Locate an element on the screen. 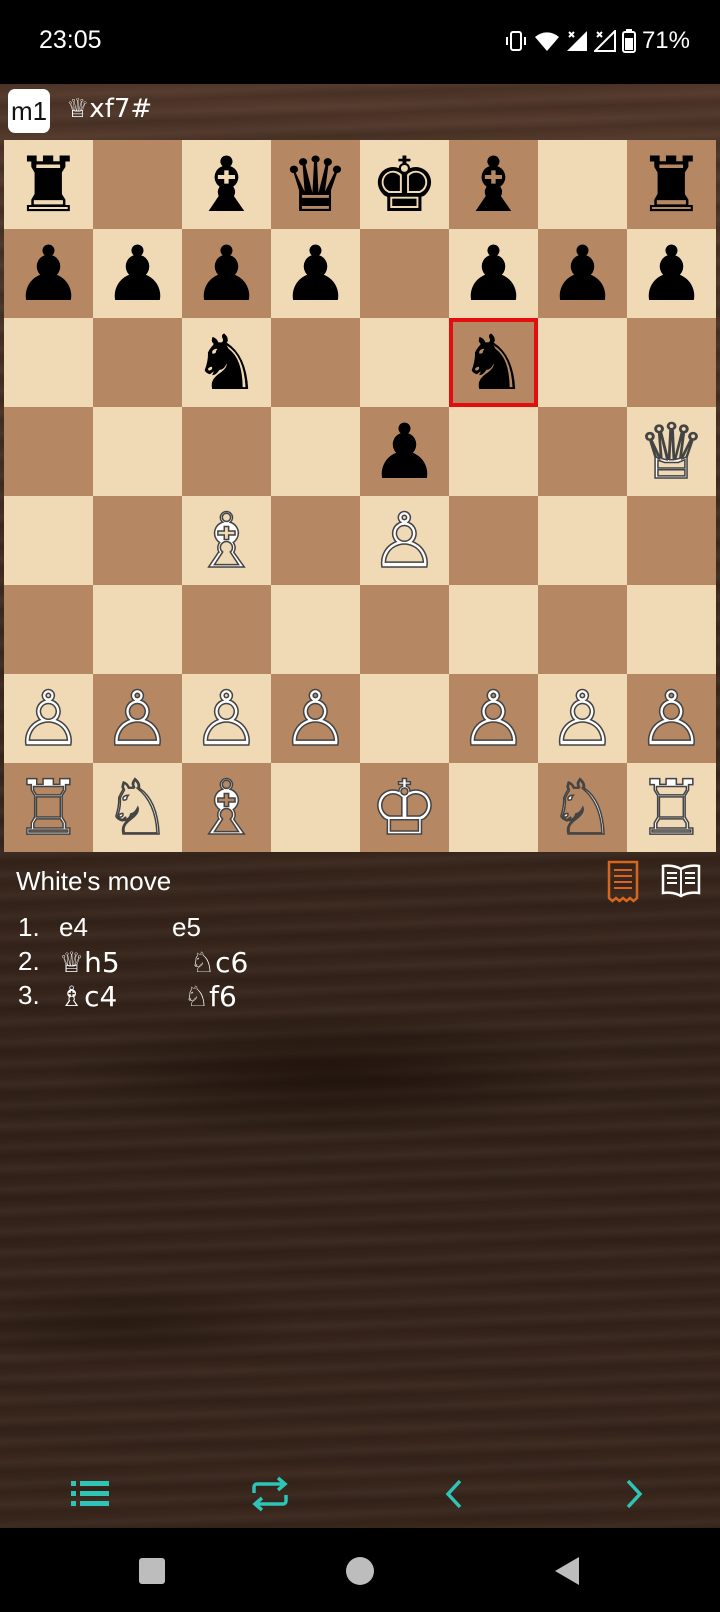 The width and height of the screenshot is (720, 1612). square-c3 is located at coordinates (226, 629).